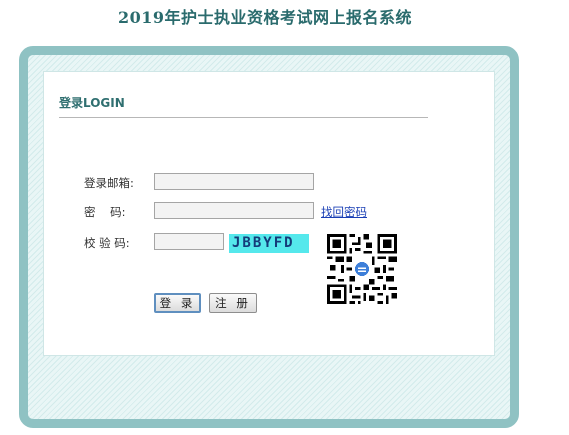 The width and height of the screenshot is (569, 435). I want to click on heading-divider, so click(243, 117).